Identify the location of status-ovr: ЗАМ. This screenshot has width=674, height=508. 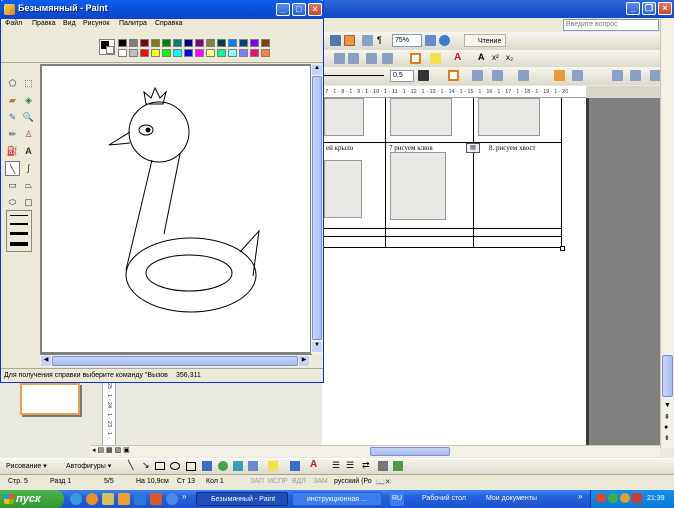
(320, 481).